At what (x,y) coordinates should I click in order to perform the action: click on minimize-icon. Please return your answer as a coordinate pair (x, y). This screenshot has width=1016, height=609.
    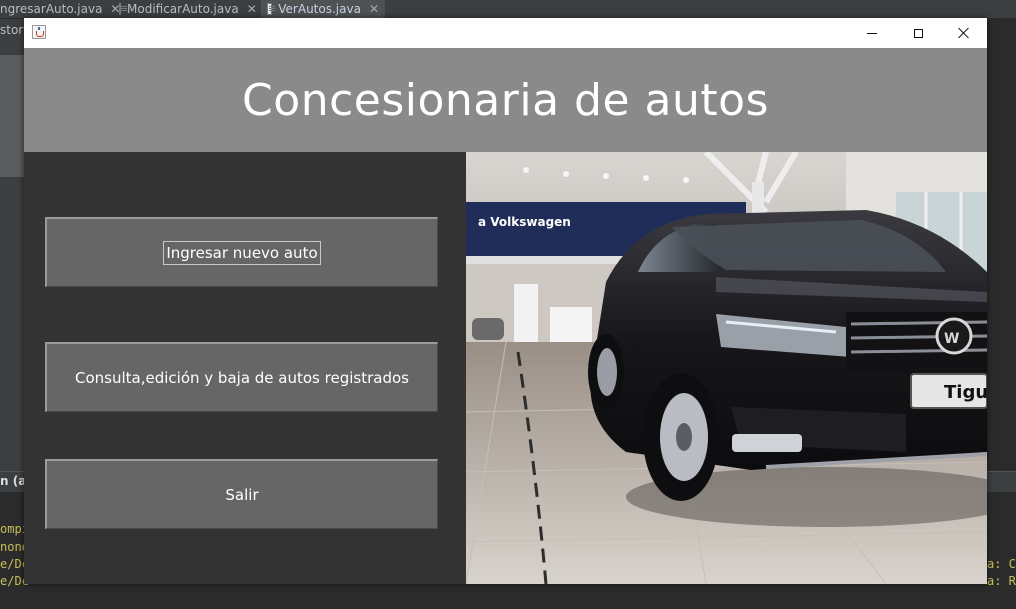
    Looking at the image, I should click on (872, 33).